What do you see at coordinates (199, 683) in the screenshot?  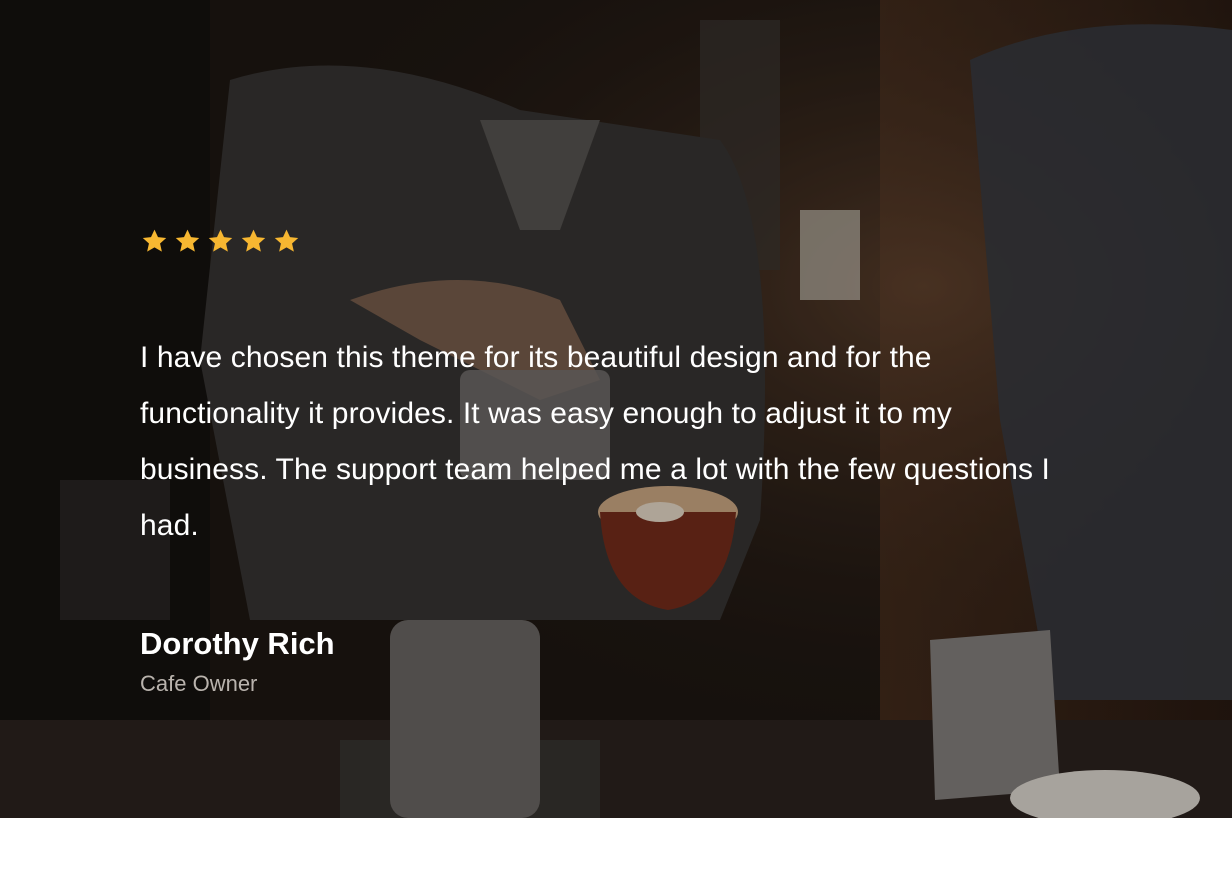 I see `author-role: Cafe Owner` at bounding box center [199, 683].